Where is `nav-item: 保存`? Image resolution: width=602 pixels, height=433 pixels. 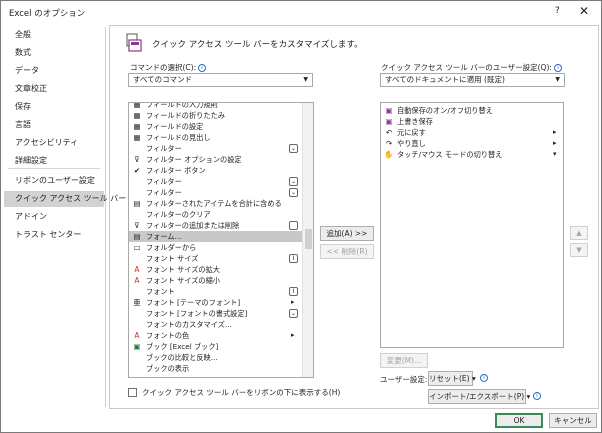 nav-item: 保存 is located at coordinates (54, 107).